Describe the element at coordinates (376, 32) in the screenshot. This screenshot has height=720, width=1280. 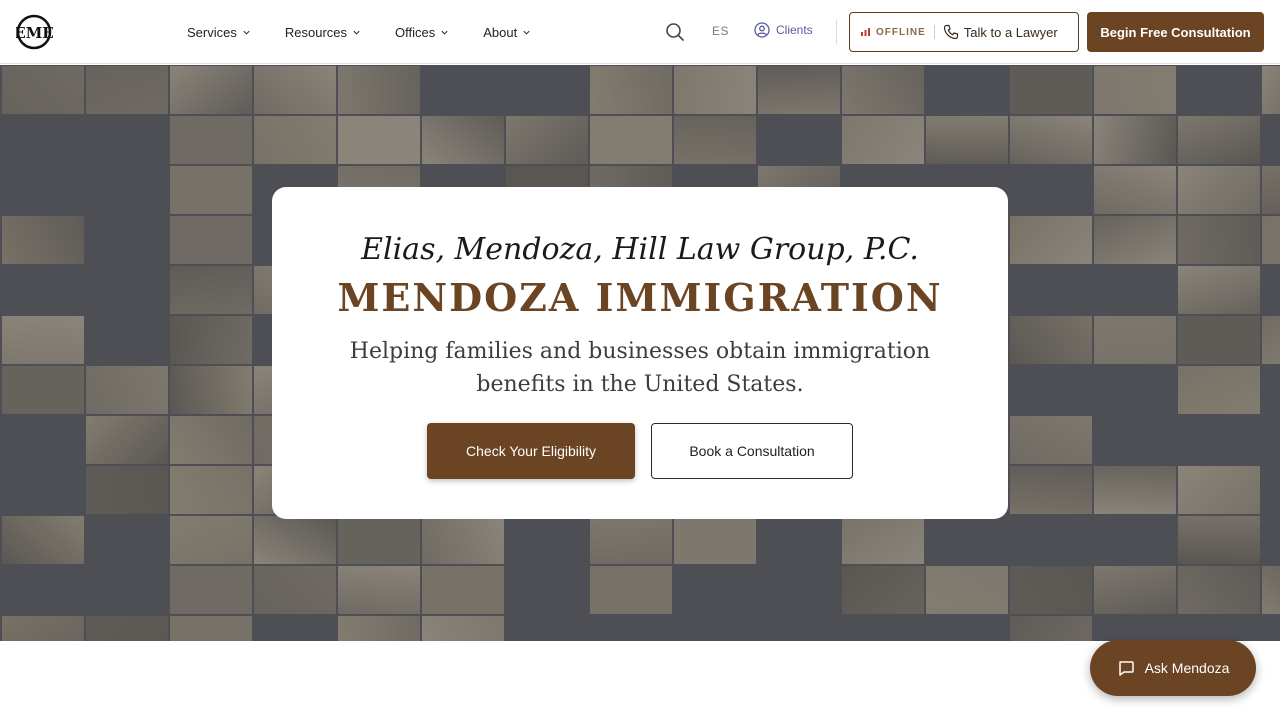
I see `main-nav: Services Resources Offices About` at that location.